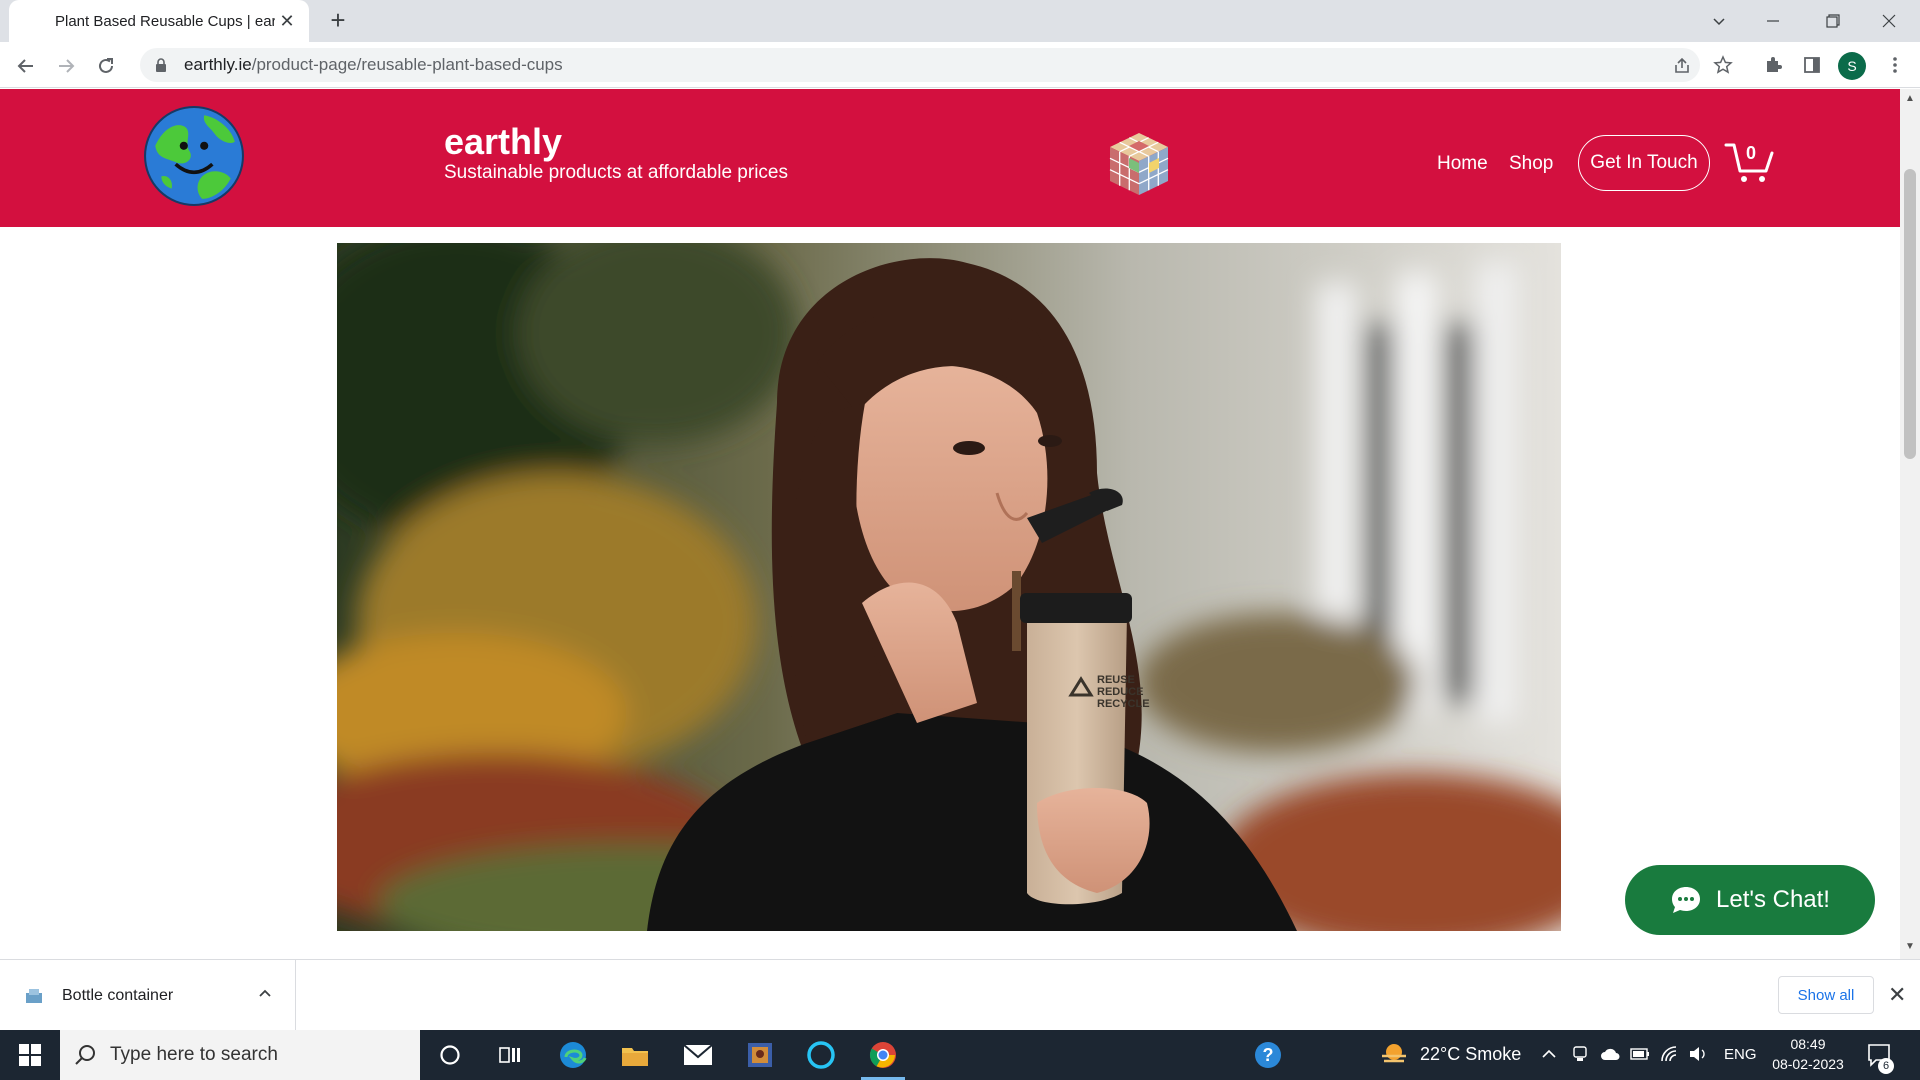  Describe the element at coordinates (1852, 66) in the screenshot. I see `profile-avatar: S` at that location.